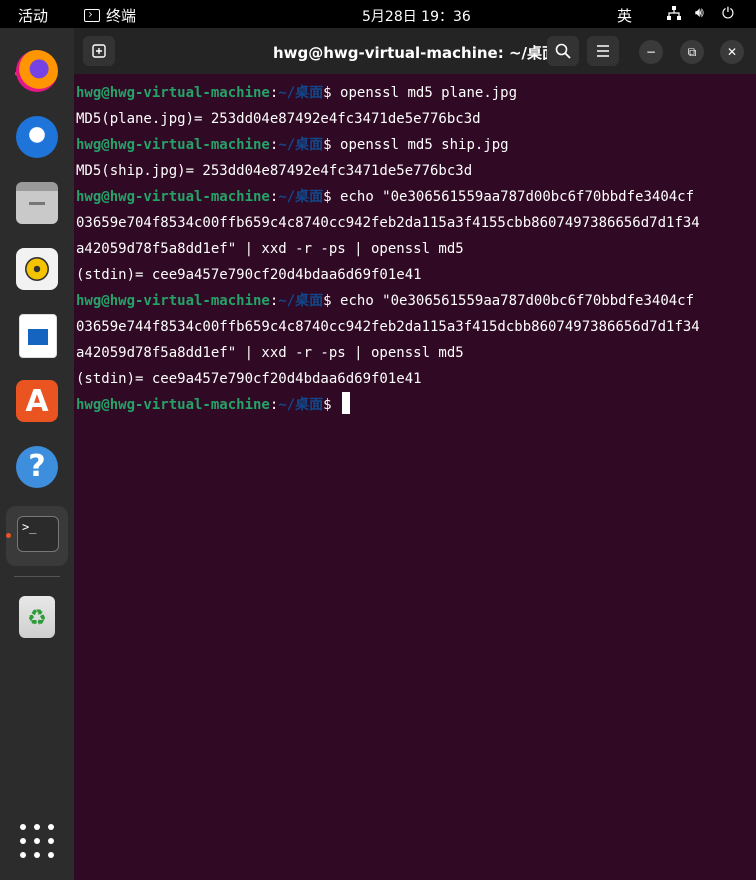 The height and width of the screenshot is (880, 756). I want to click on dock-item-files, so click(37, 203).